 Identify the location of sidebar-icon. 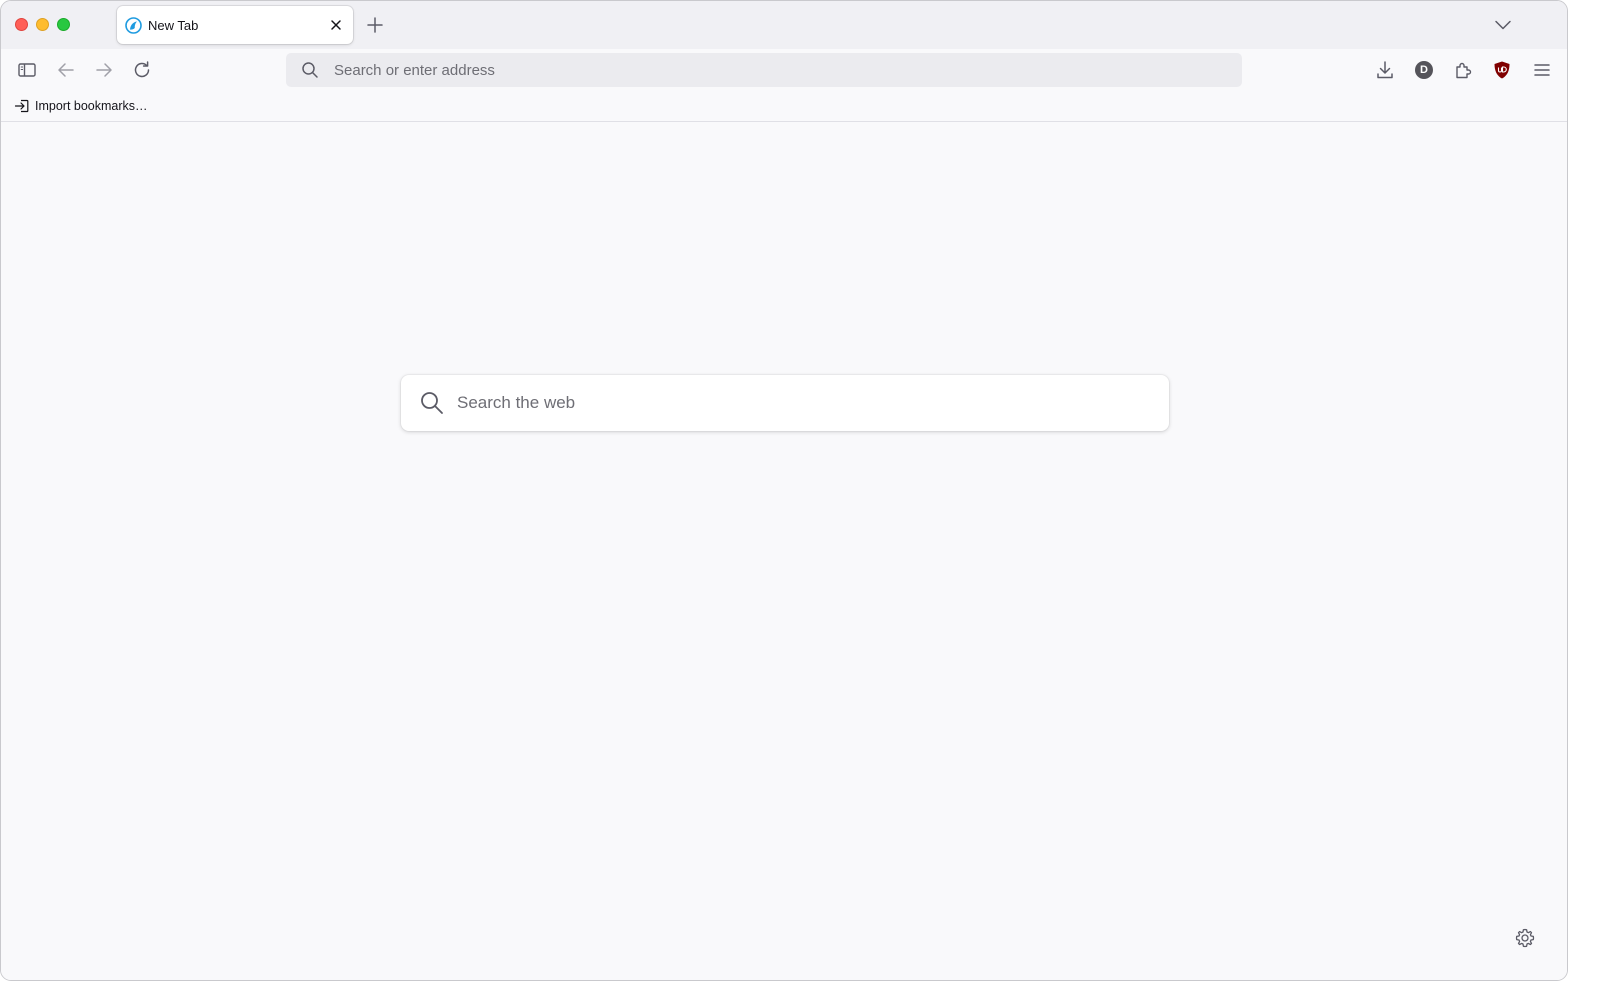
(27, 70).